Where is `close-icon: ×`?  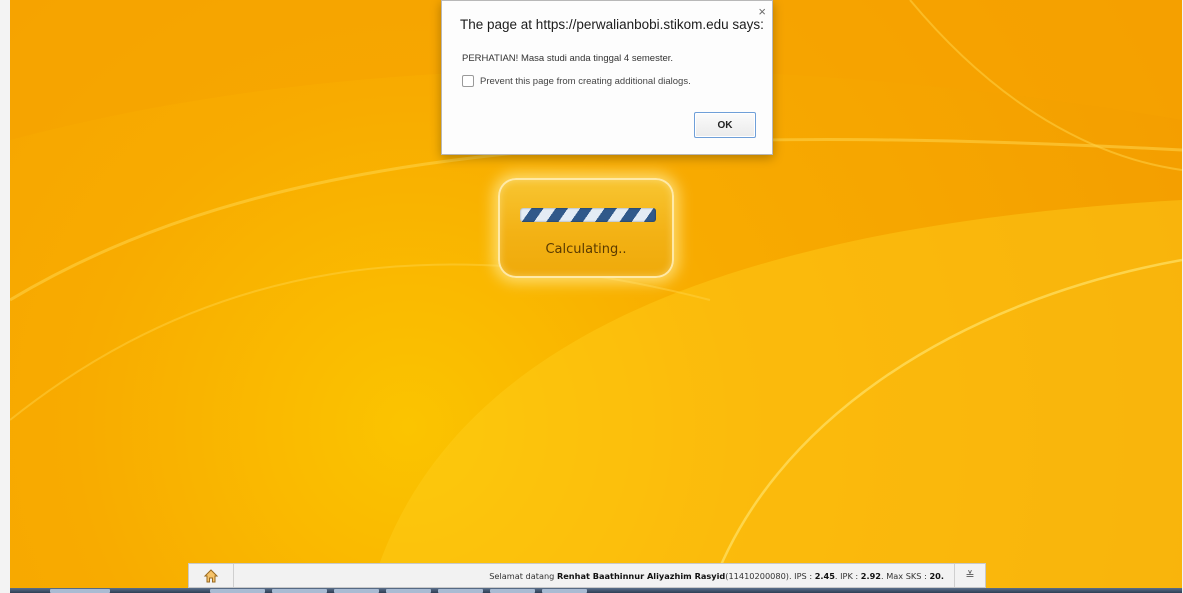 close-icon: × is located at coordinates (762, 11).